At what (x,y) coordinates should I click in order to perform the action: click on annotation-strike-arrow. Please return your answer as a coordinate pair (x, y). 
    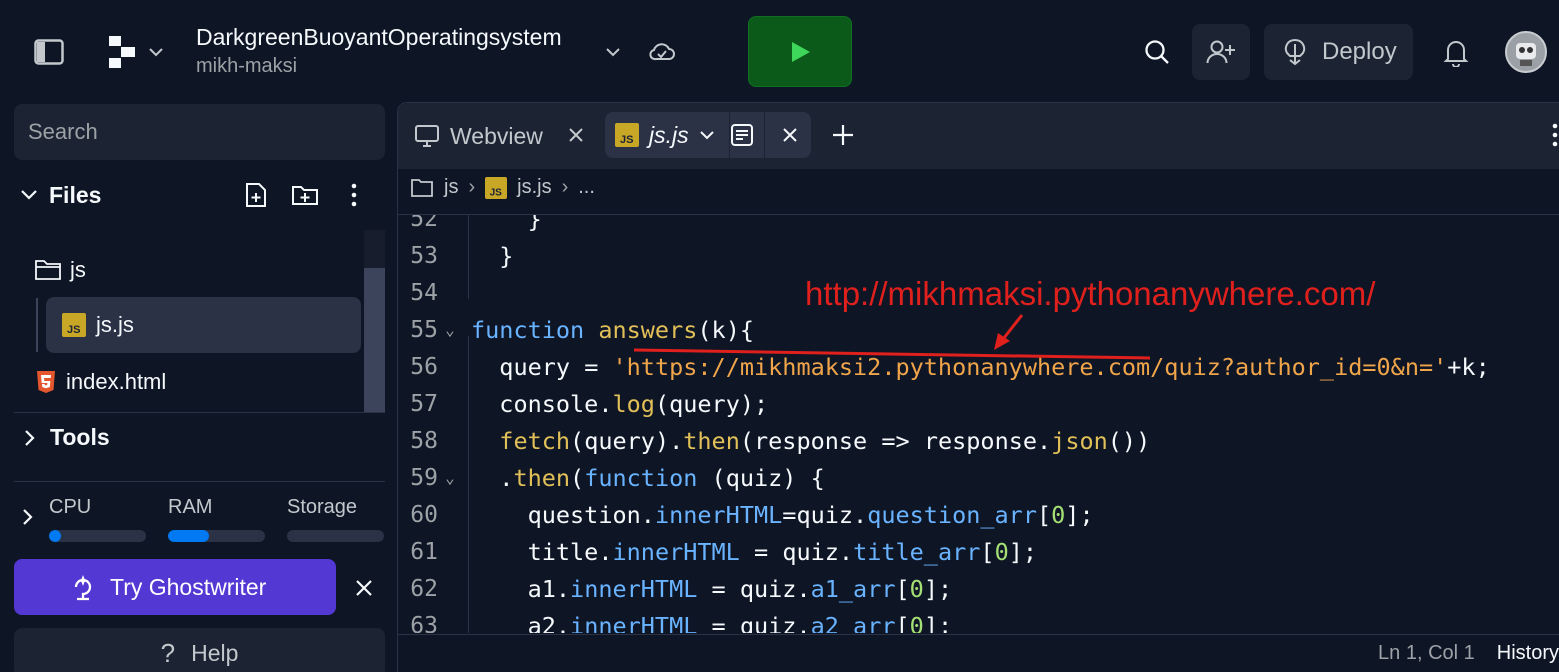
    Looking at the image, I should click on (892, 337).